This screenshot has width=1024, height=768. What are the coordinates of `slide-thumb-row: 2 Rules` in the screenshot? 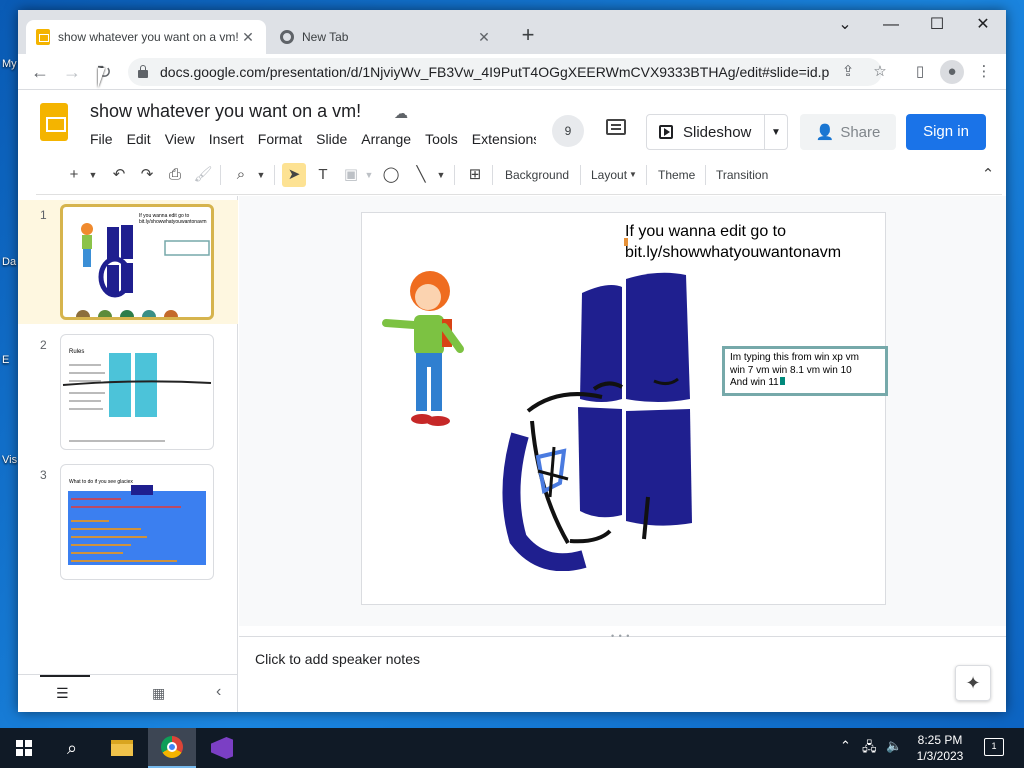 It's located at (128, 392).